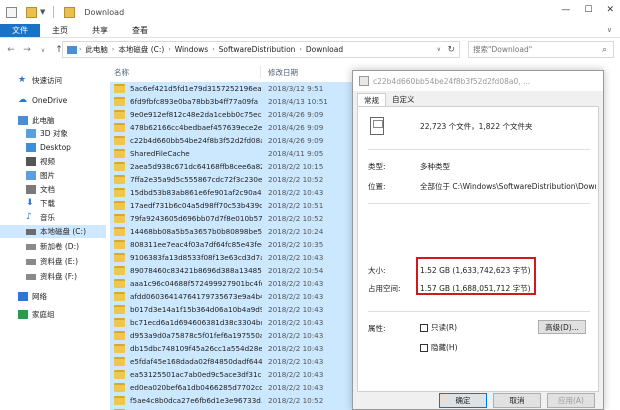 The height and width of the screenshot is (410, 620). Describe the element at coordinates (296, 244) in the screenshot. I see `file-date: 2018/2/2 10:35` at that location.